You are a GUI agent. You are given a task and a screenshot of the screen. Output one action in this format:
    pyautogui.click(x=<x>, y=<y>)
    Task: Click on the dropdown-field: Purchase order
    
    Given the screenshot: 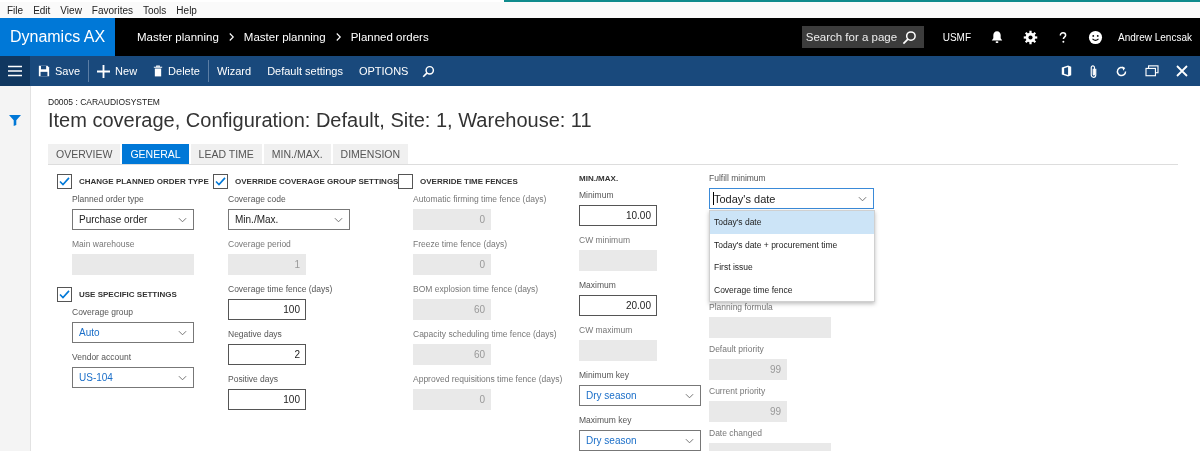 What is the action you would take?
    pyautogui.click(x=133, y=219)
    